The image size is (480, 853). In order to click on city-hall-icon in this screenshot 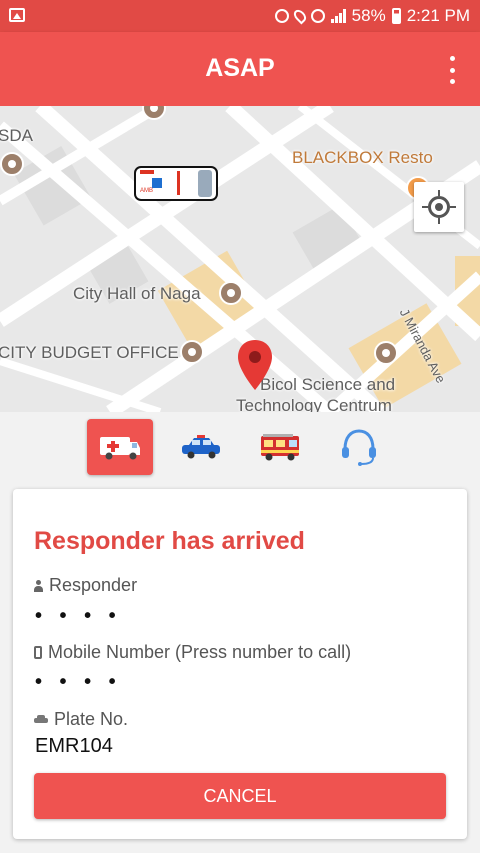, I will do `click(231, 293)`.